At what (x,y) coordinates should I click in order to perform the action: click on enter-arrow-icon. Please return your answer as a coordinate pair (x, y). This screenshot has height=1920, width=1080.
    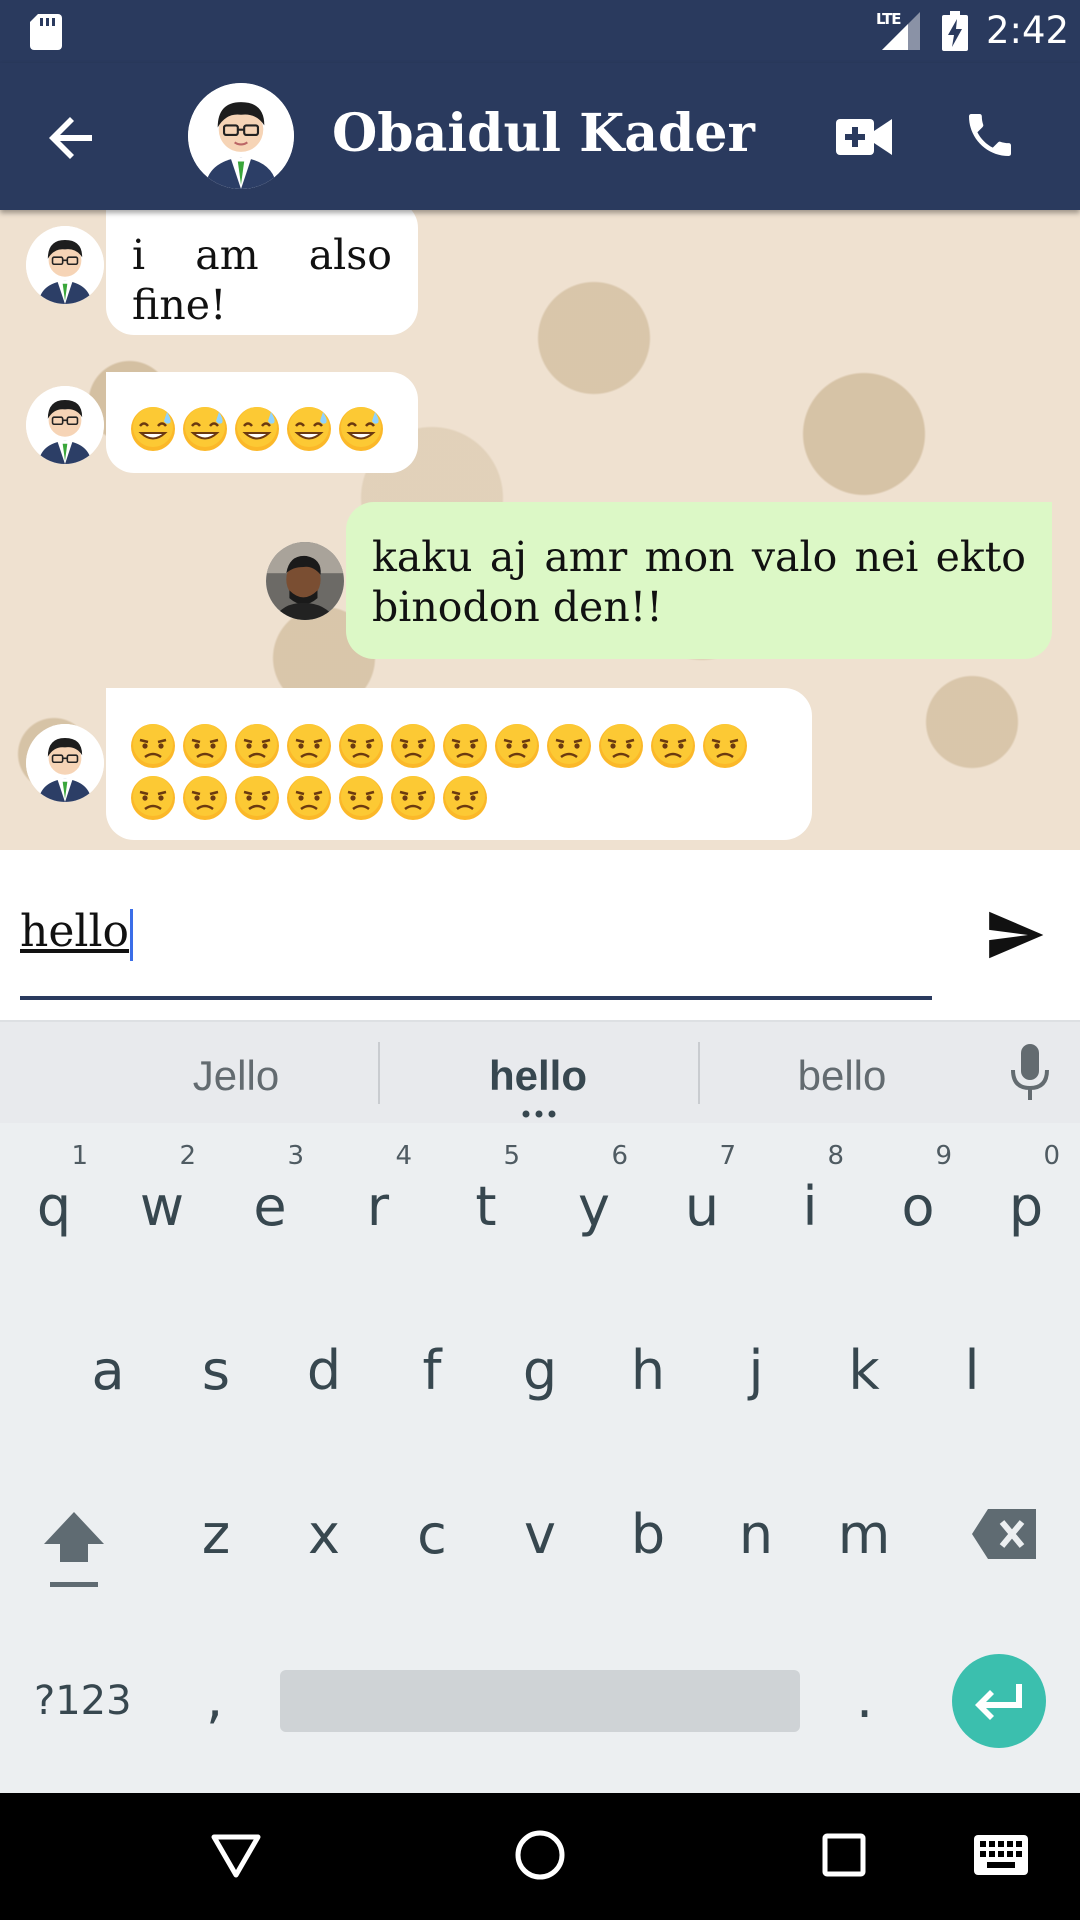
    Looking at the image, I should click on (998, 1702).